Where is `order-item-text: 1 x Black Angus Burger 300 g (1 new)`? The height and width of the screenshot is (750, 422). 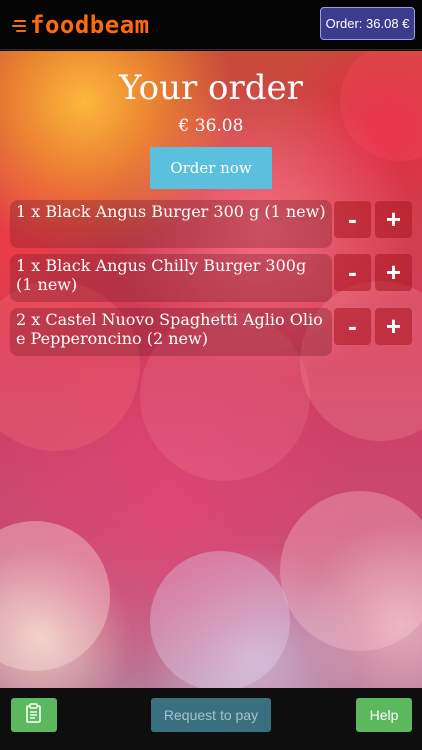 order-item-text: 1 x Black Angus Burger 300 g (1 new) is located at coordinates (171, 211).